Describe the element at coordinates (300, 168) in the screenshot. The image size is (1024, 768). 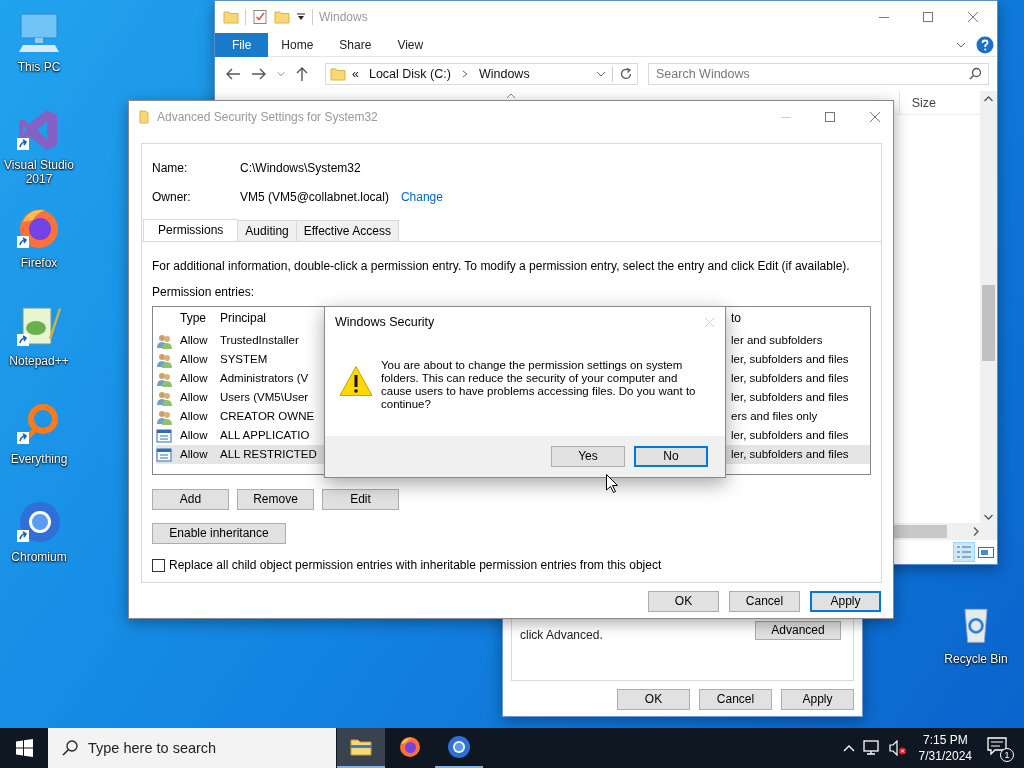
I see `field-value: C:\Windows\System32` at that location.